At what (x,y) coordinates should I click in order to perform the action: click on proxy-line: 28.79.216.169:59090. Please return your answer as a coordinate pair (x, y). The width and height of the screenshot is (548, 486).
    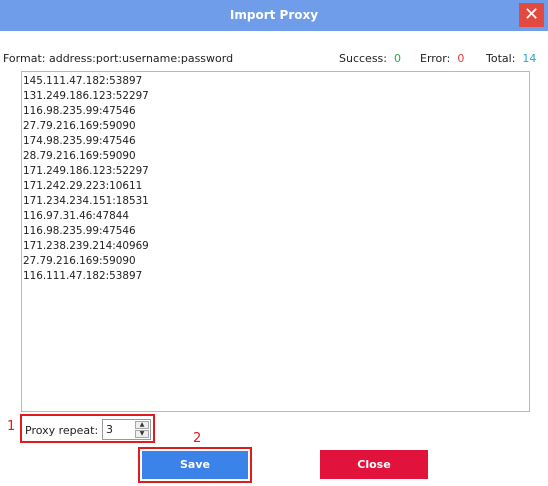
    Looking at the image, I should click on (79, 156).